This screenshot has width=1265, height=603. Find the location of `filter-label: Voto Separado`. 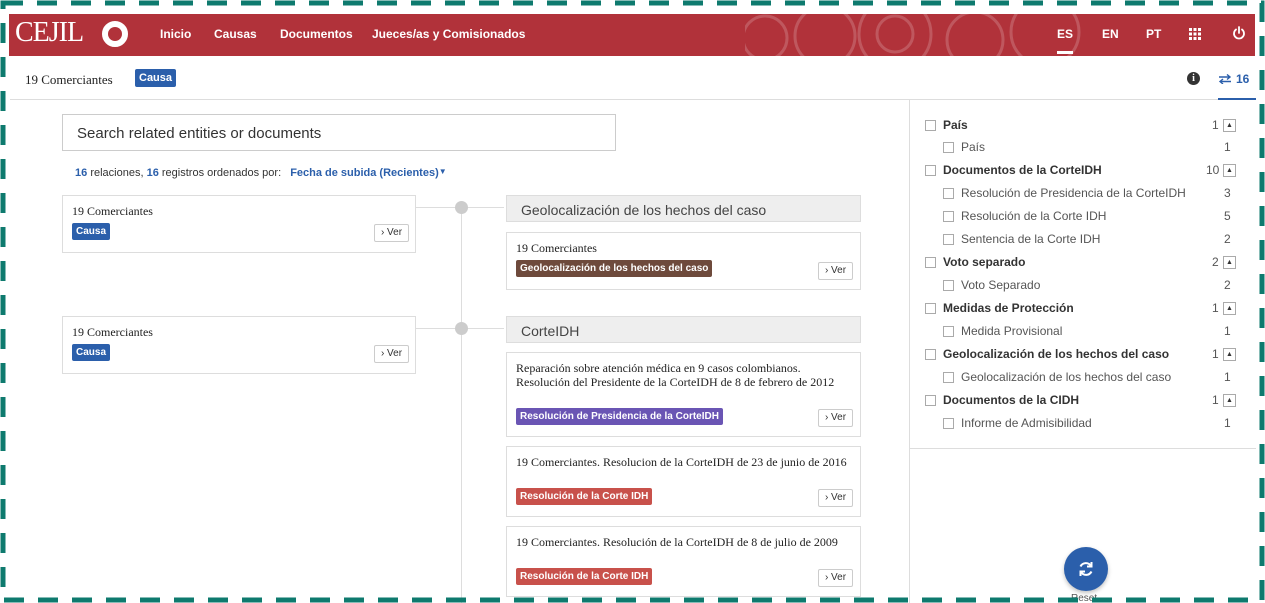

filter-label: Voto Separado is located at coordinates (1001, 285).